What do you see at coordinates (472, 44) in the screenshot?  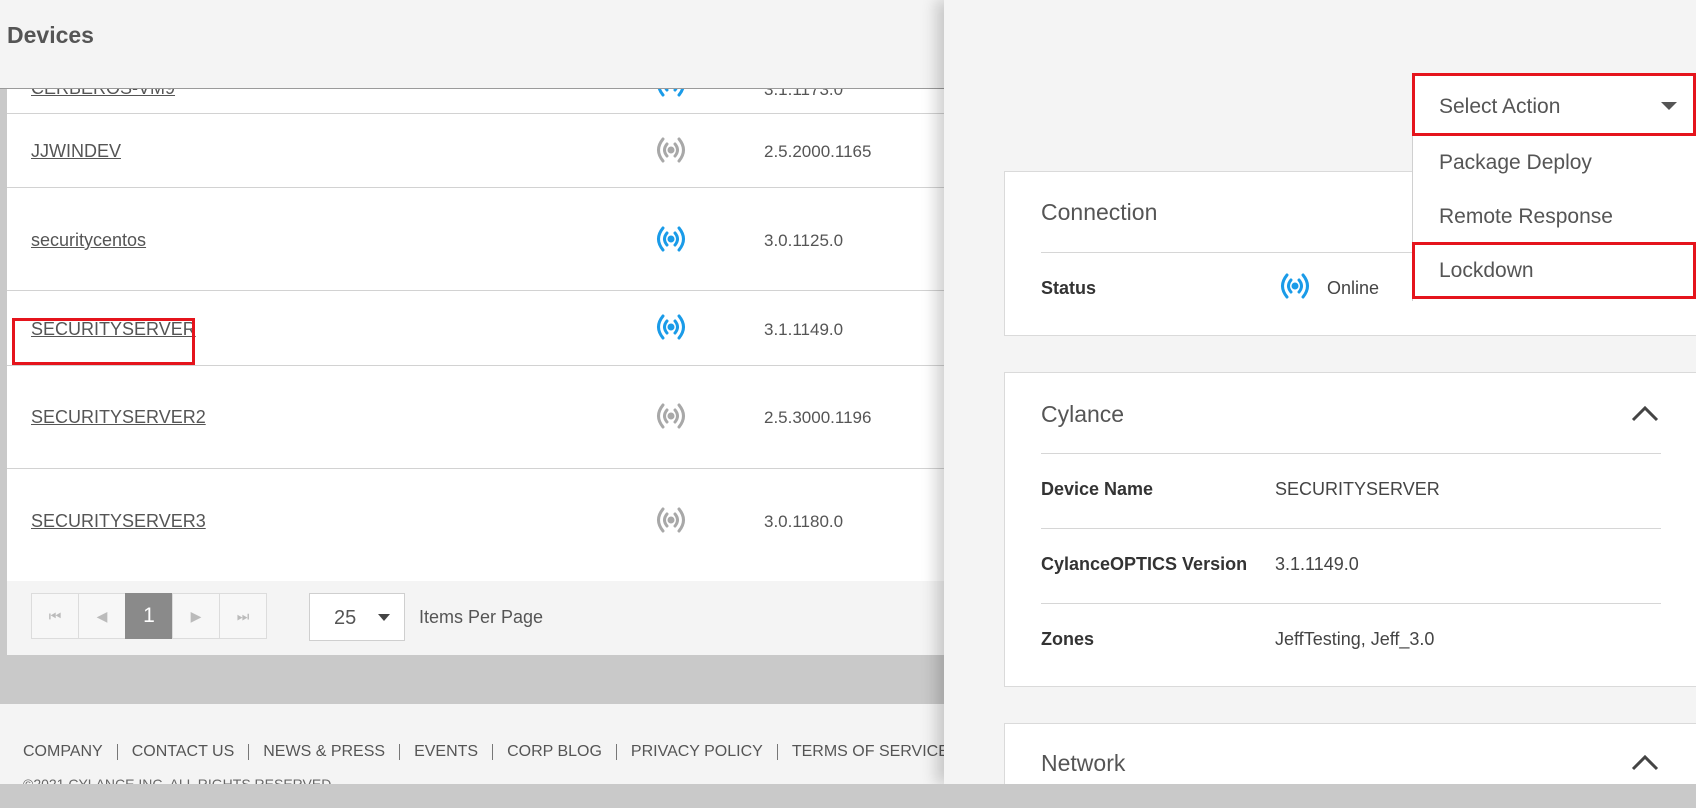 I see `page-header: Devices` at bounding box center [472, 44].